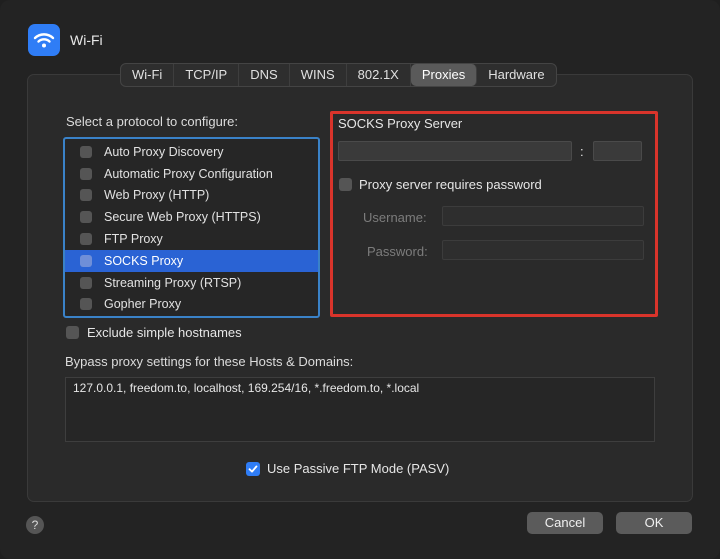 The image size is (720, 559). What do you see at coordinates (379, 75) in the screenshot?
I see `tab-8021x: 802.1X` at bounding box center [379, 75].